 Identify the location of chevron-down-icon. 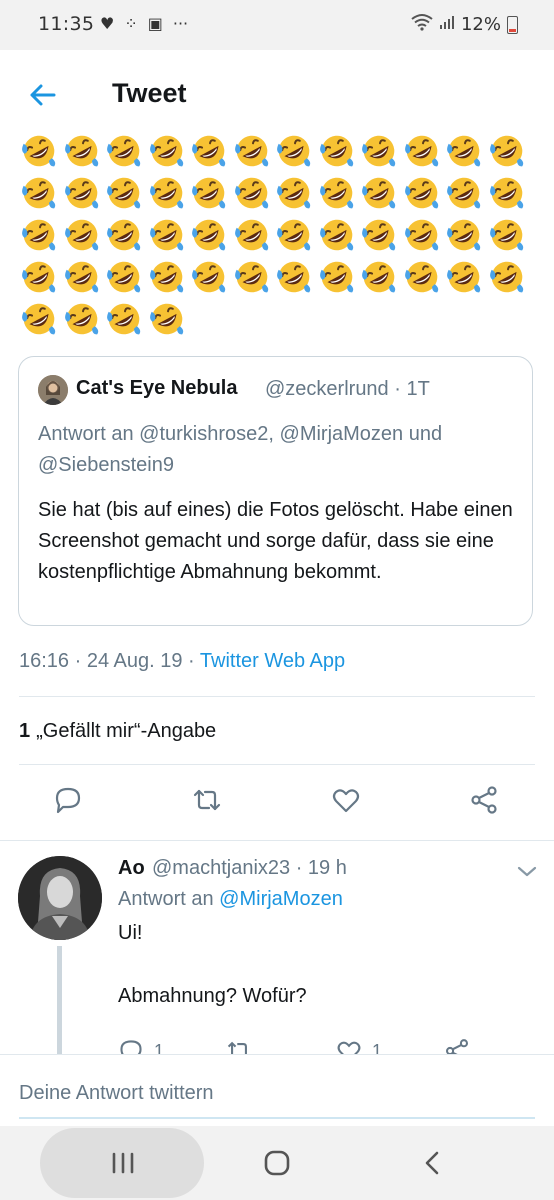
(527, 871).